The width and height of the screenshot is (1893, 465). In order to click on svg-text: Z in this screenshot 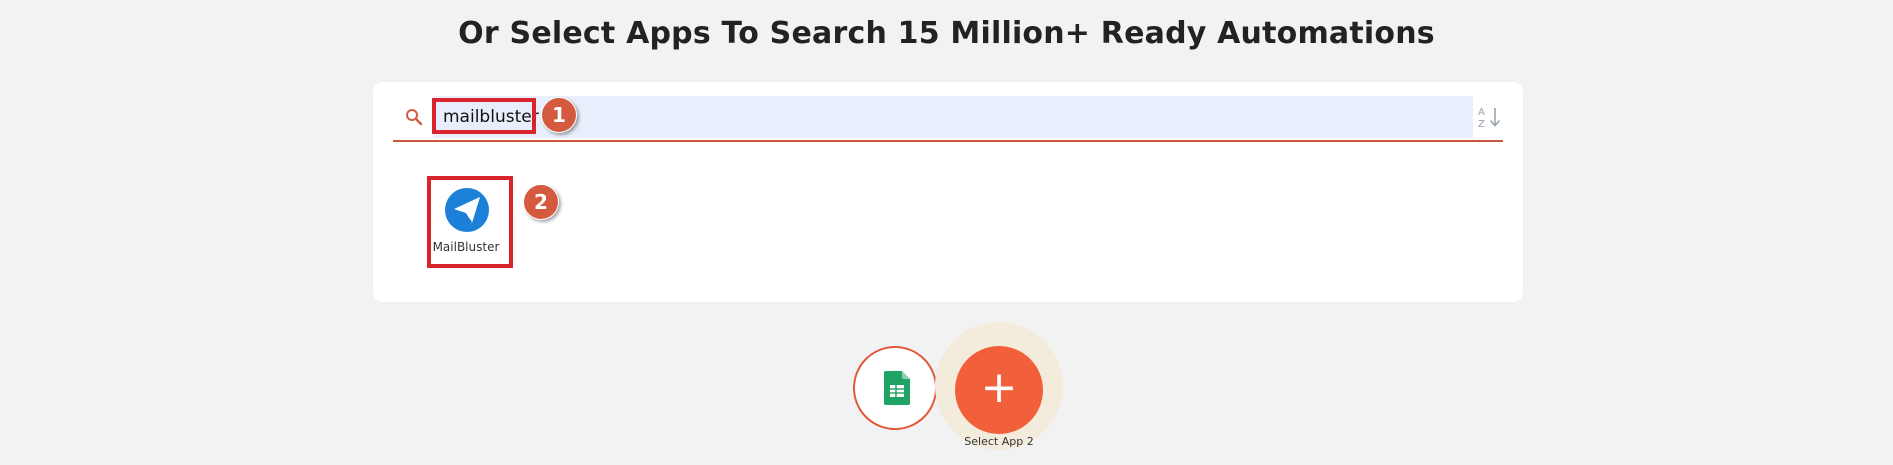, I will do `click(1481, 124)`.